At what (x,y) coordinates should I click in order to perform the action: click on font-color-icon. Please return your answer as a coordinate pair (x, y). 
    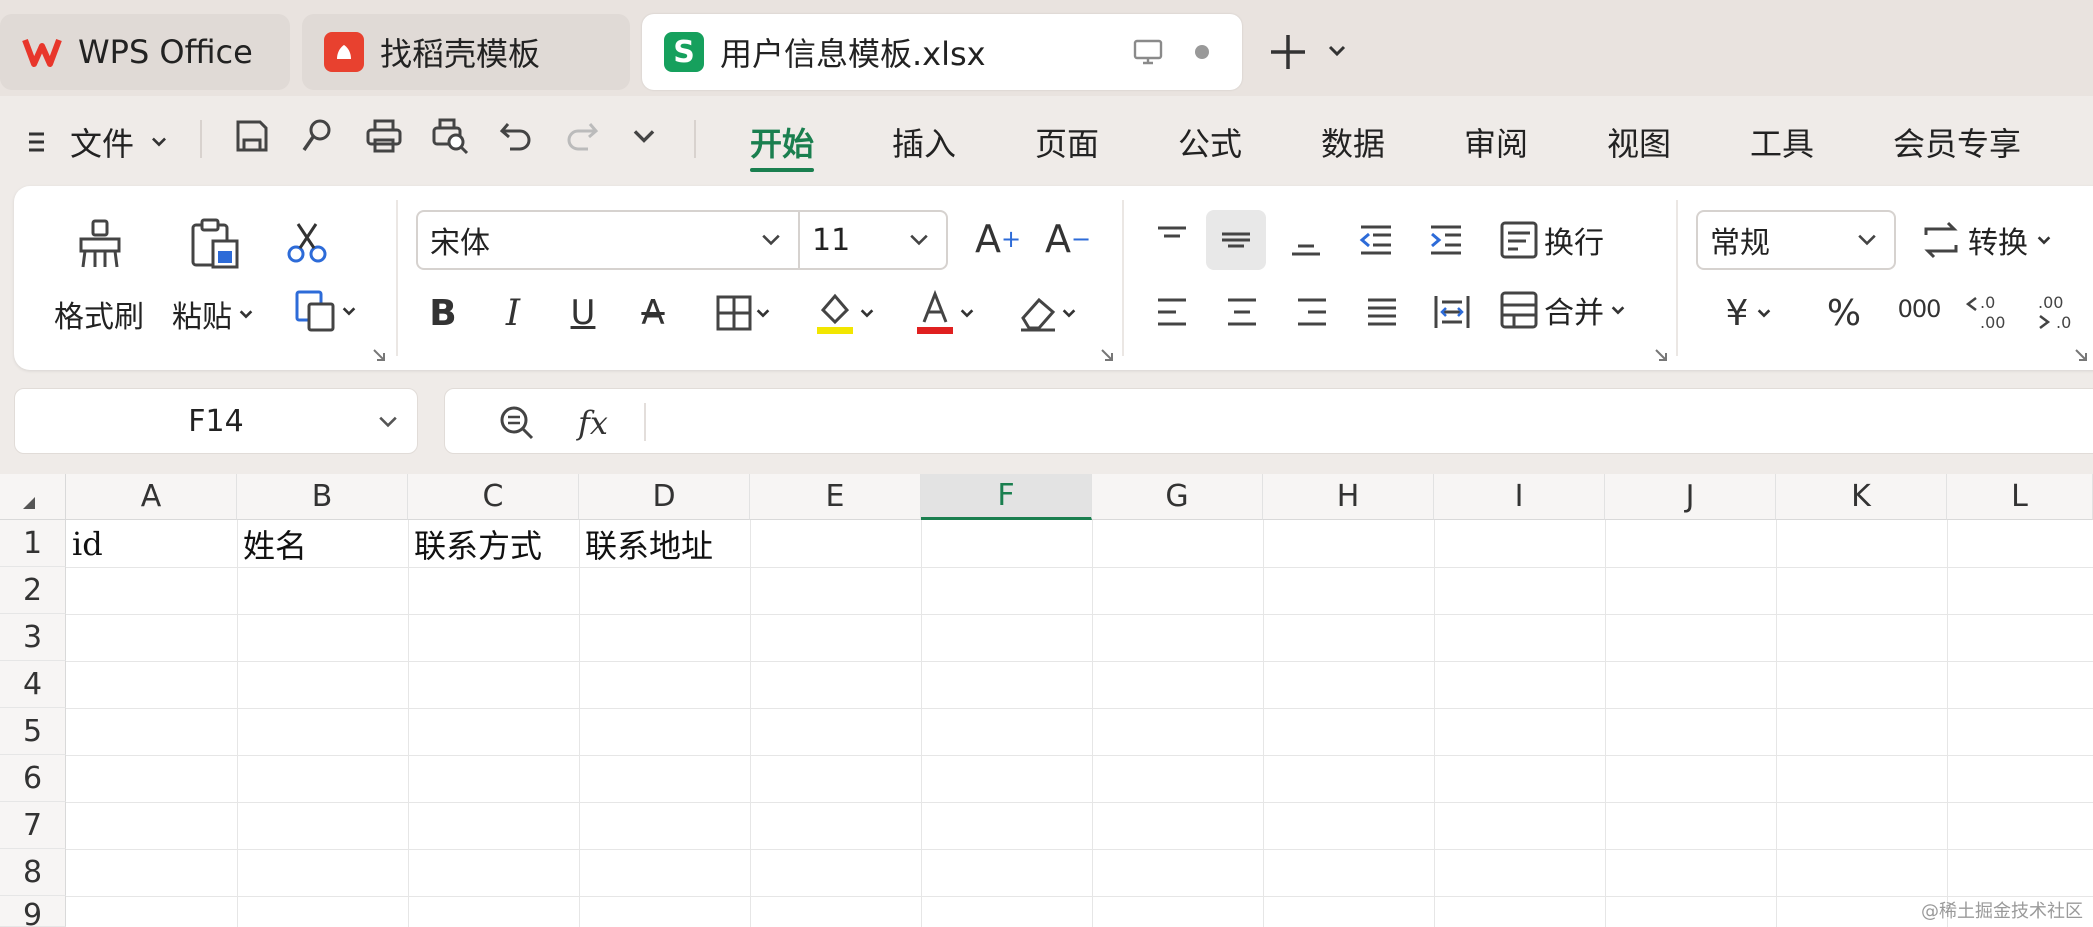
    Looking at the image, I should click on (946, 313).